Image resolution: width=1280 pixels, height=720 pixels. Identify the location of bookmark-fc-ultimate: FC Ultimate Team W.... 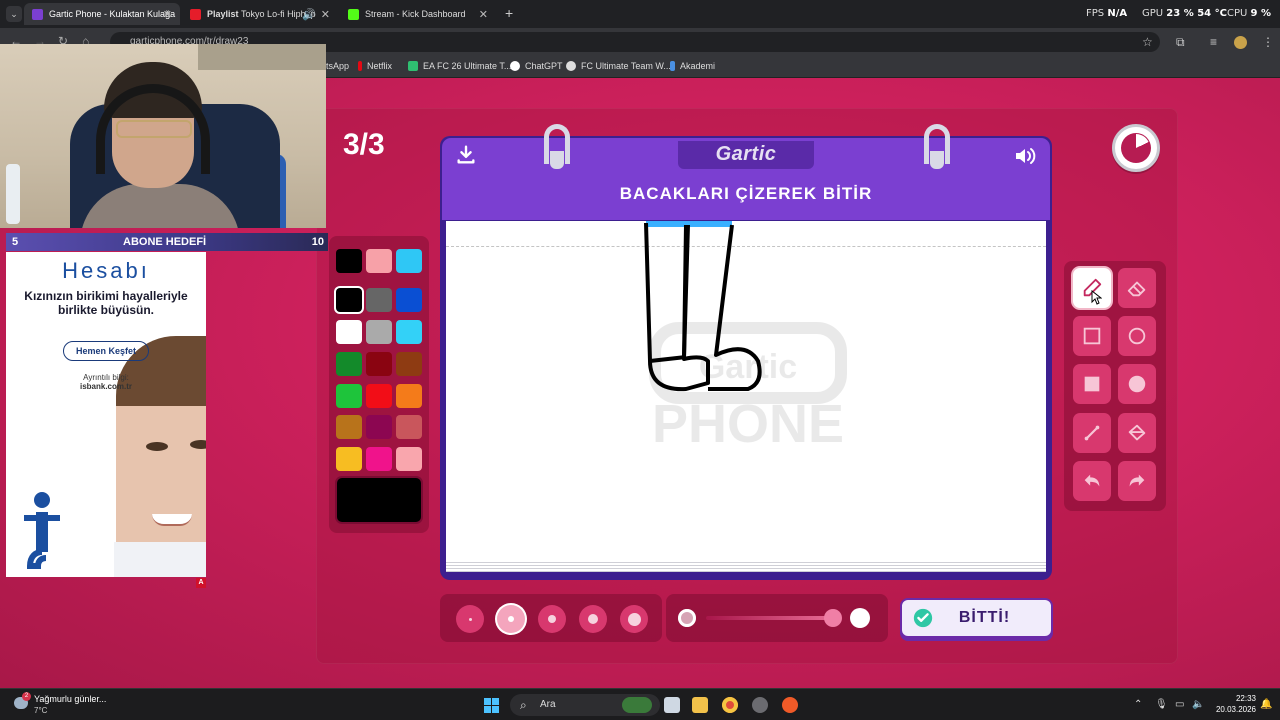
(618, 66).